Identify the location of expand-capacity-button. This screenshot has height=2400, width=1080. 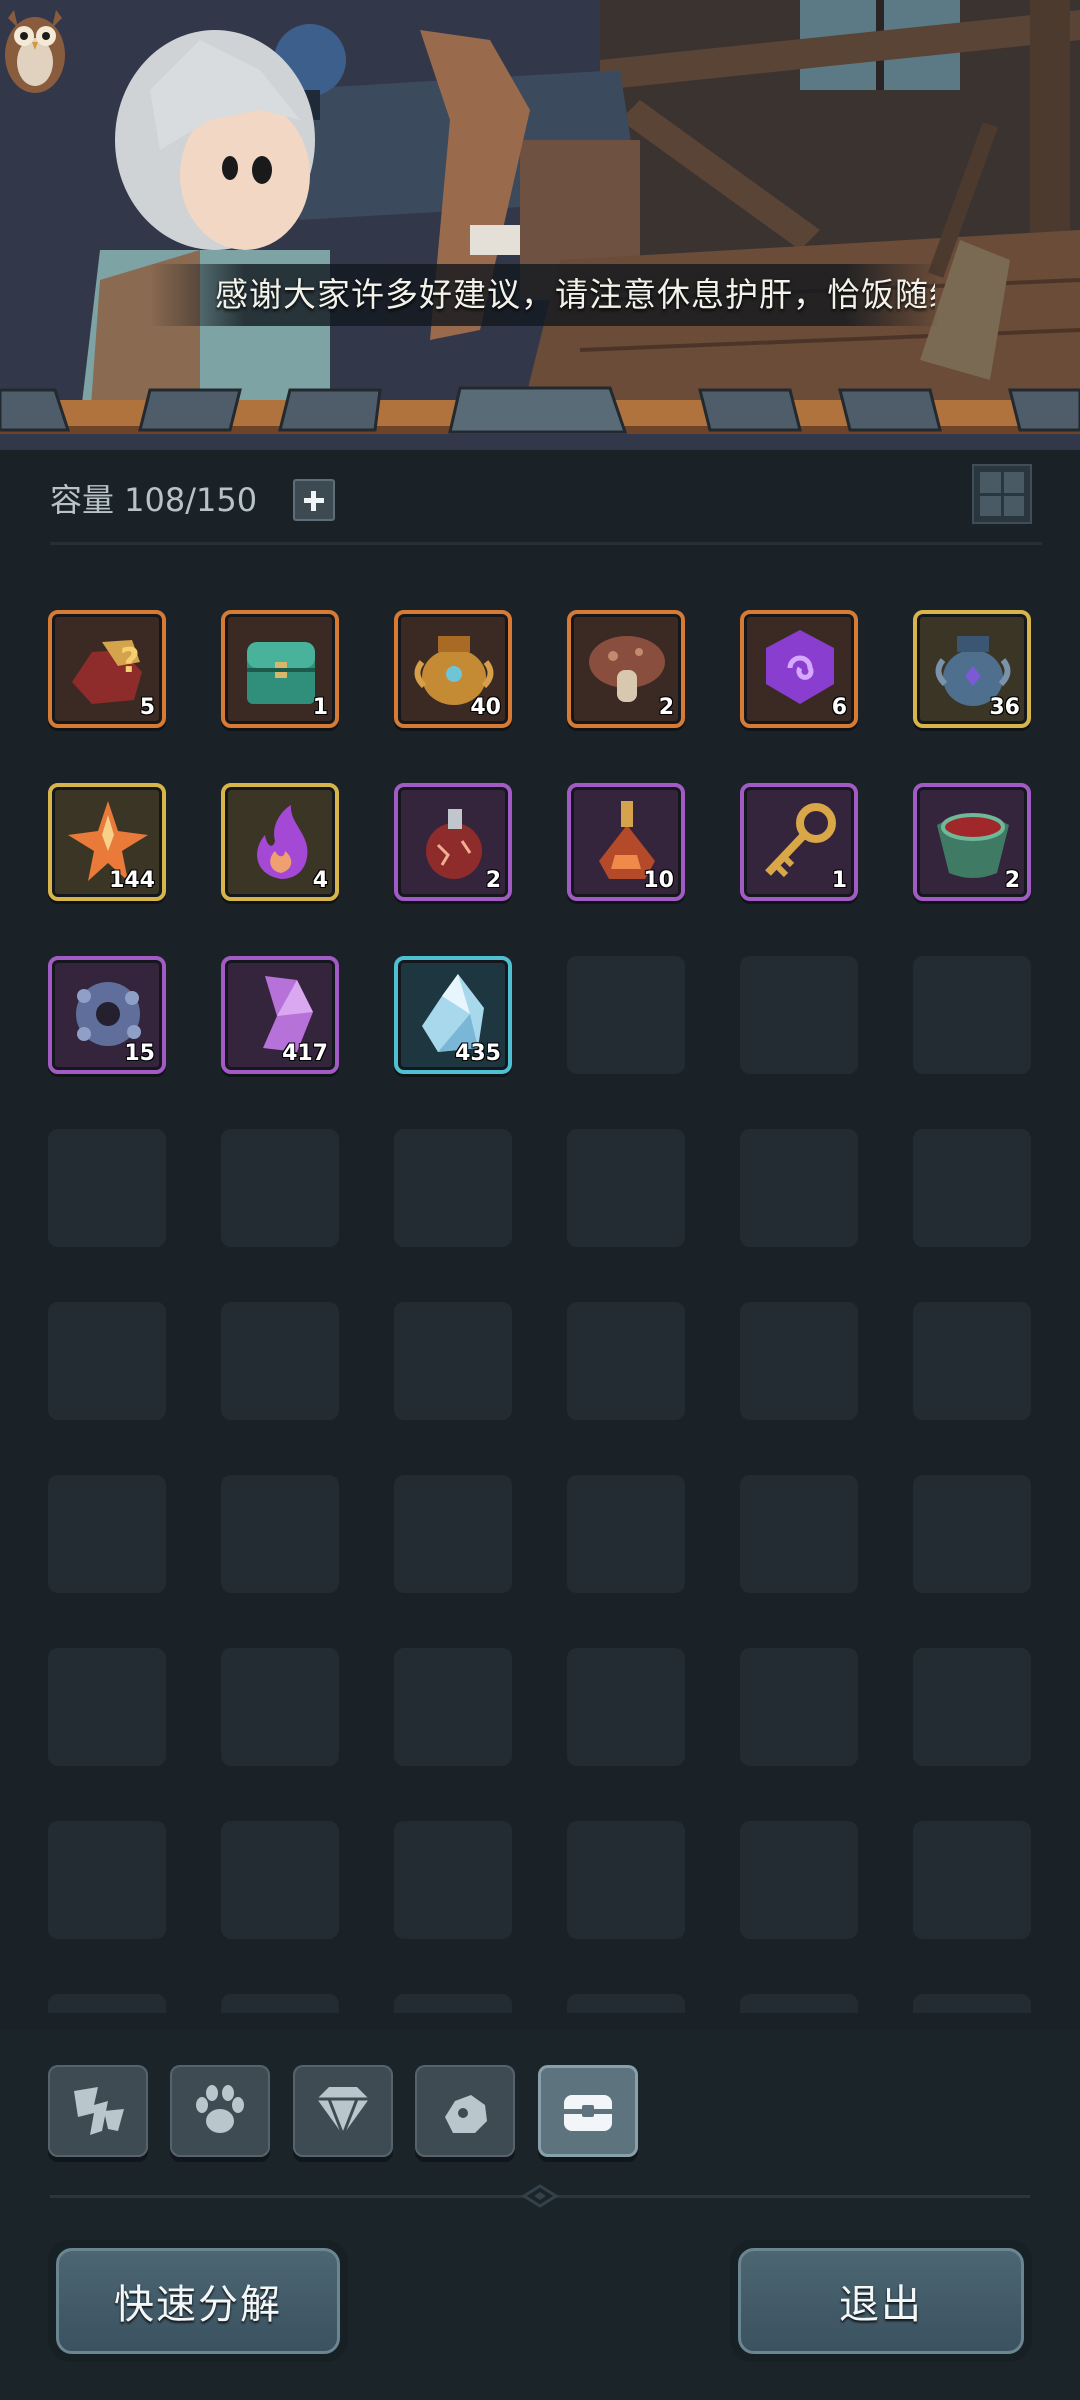
(314, 500).